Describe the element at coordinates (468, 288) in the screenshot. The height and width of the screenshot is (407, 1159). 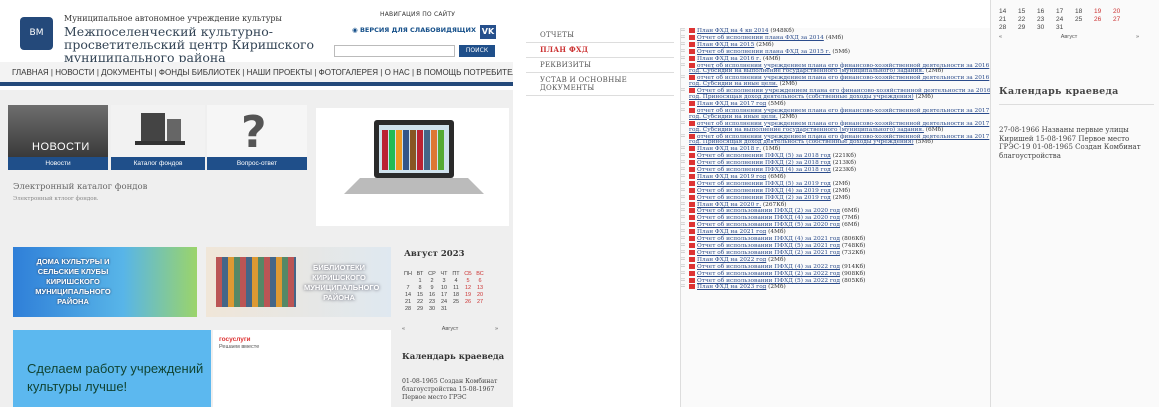
I see `calendar-day: 12` at that location.